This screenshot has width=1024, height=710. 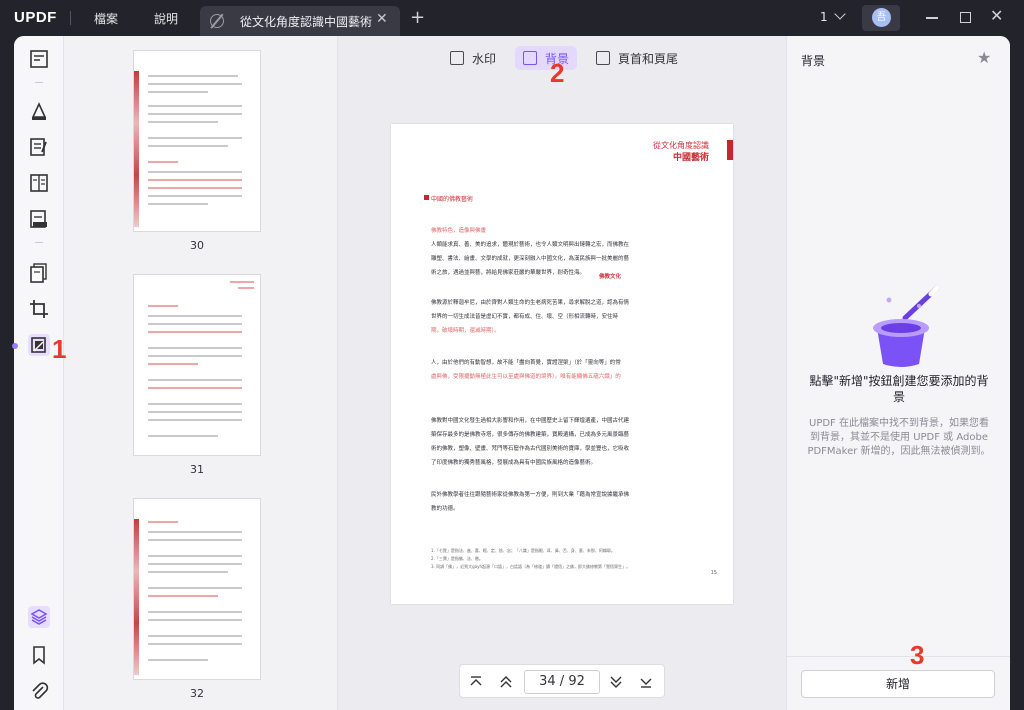 What do you see at coordinates (306, 22) in the screenshot?
I see `document-tab-title: 從文化角度認識中國藝術` at bounding box center [306, 22].